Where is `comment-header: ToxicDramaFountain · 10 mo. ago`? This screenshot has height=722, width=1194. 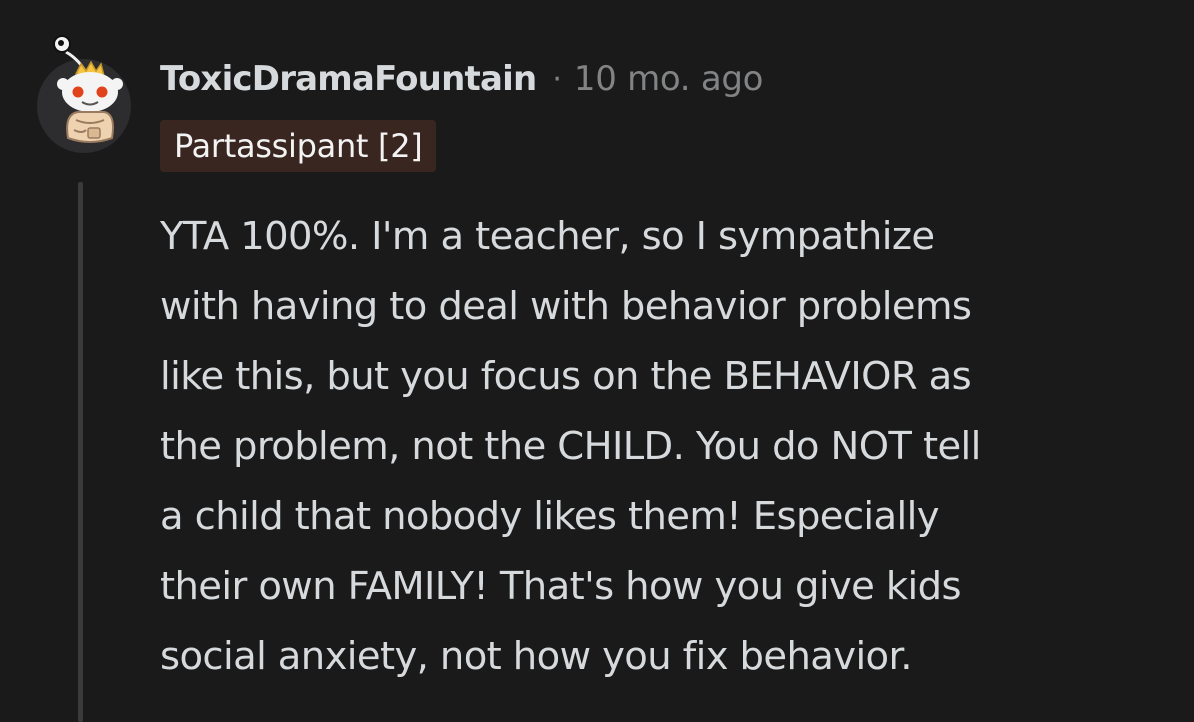
comment-header: ToxicDramaFountain · 10 mo. ago is located at coordinates (461, 79).